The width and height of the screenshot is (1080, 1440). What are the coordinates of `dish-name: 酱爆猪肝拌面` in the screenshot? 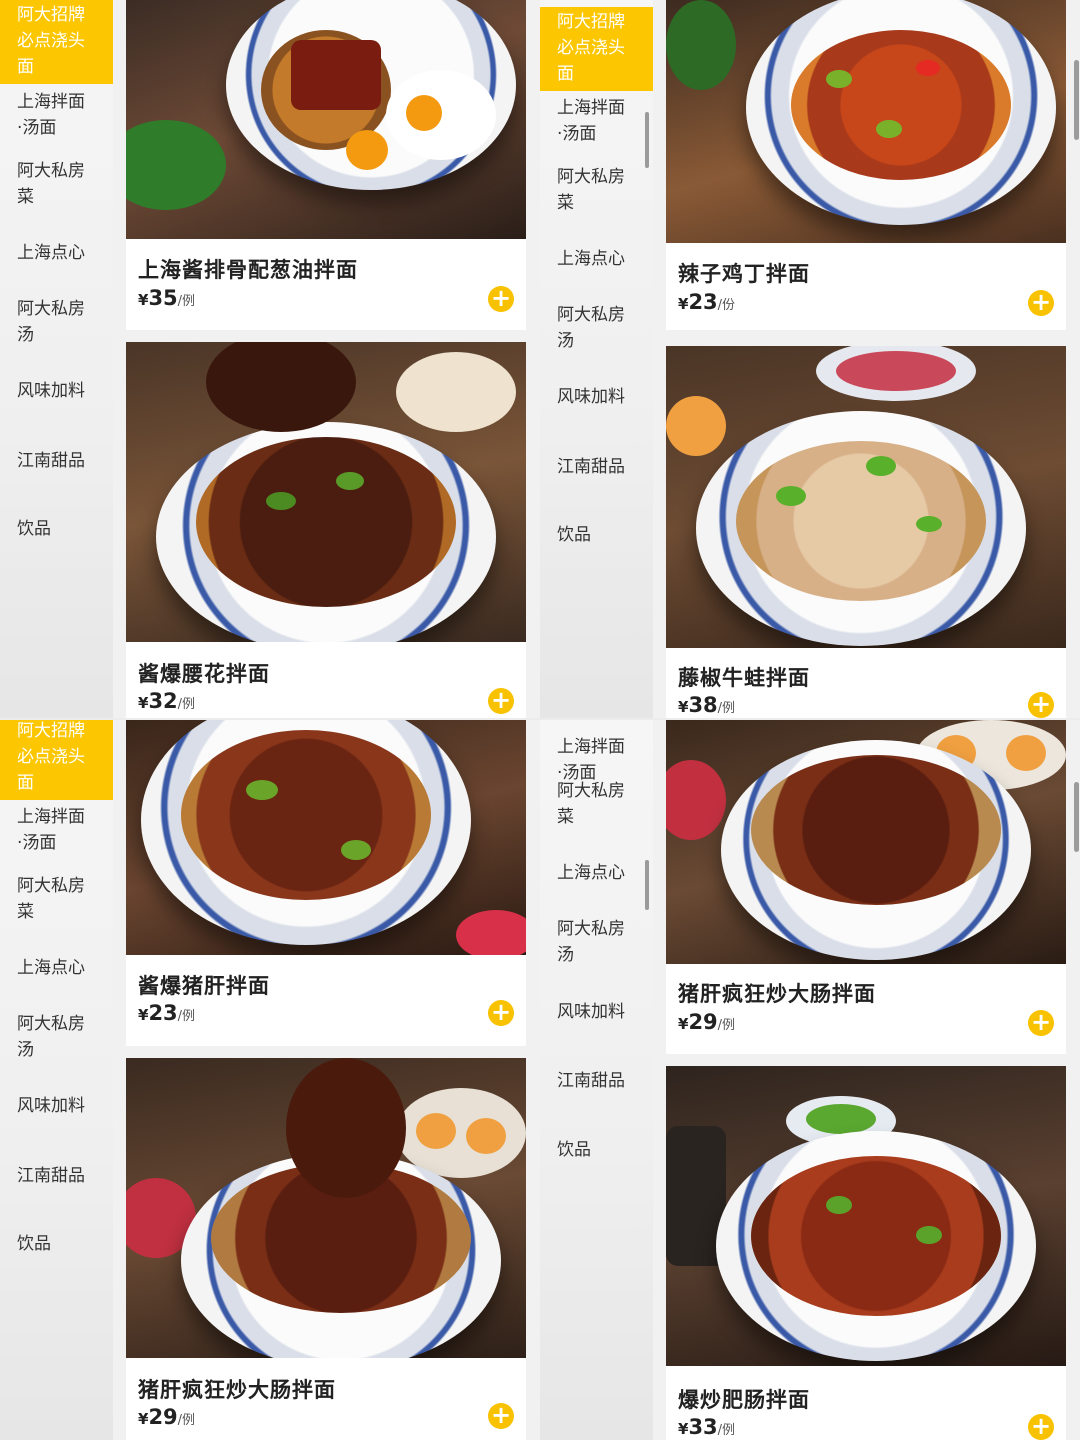 It's located at (204, 986).